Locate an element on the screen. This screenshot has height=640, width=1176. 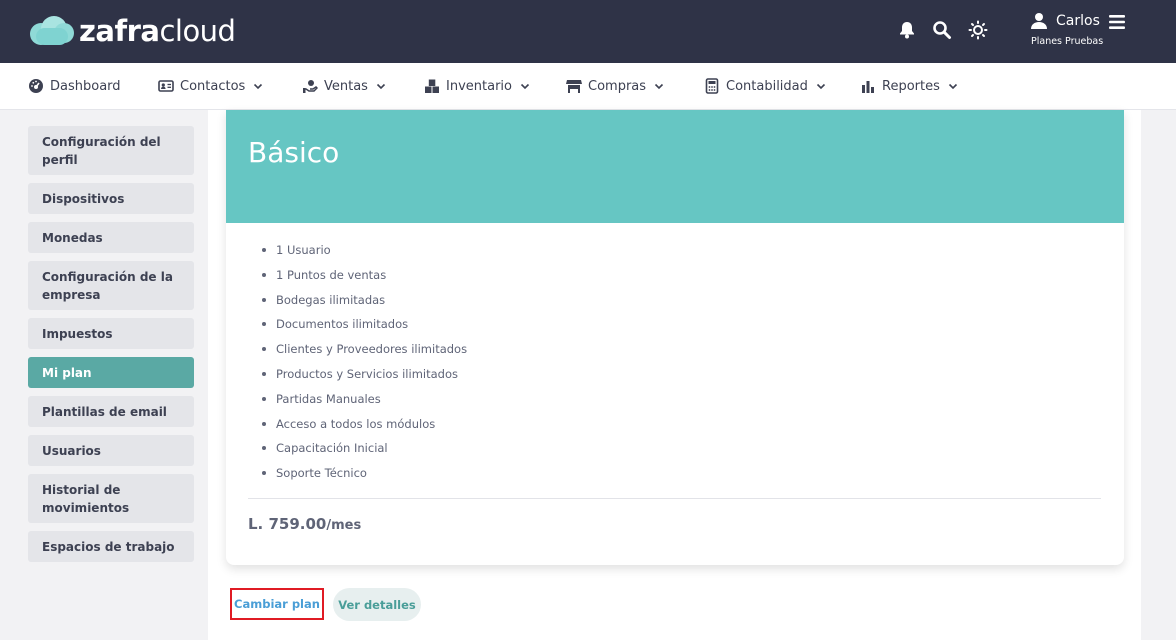
sidebar-item-usuarios: Usuarios is located at coordinates (111, 450).